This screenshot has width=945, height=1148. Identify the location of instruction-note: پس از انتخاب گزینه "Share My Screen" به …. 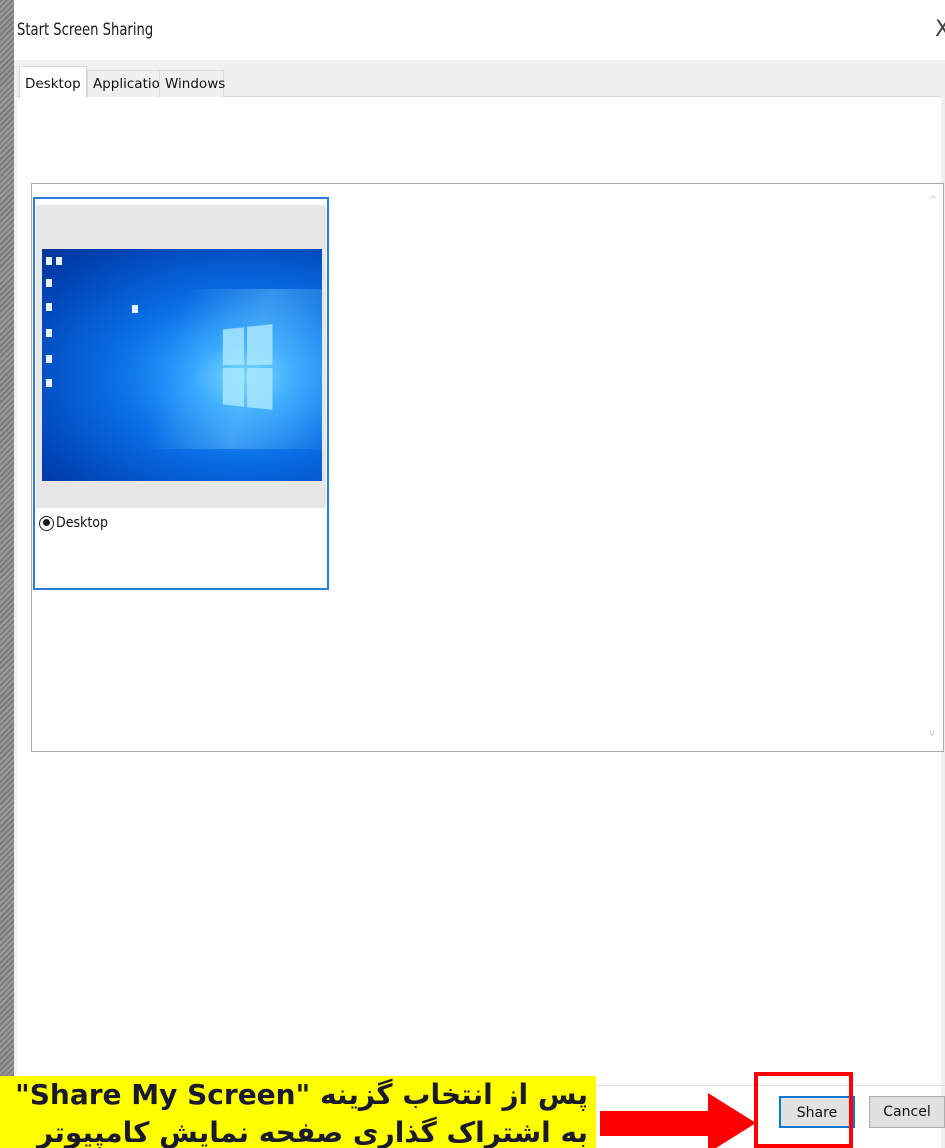
(298, 1112).